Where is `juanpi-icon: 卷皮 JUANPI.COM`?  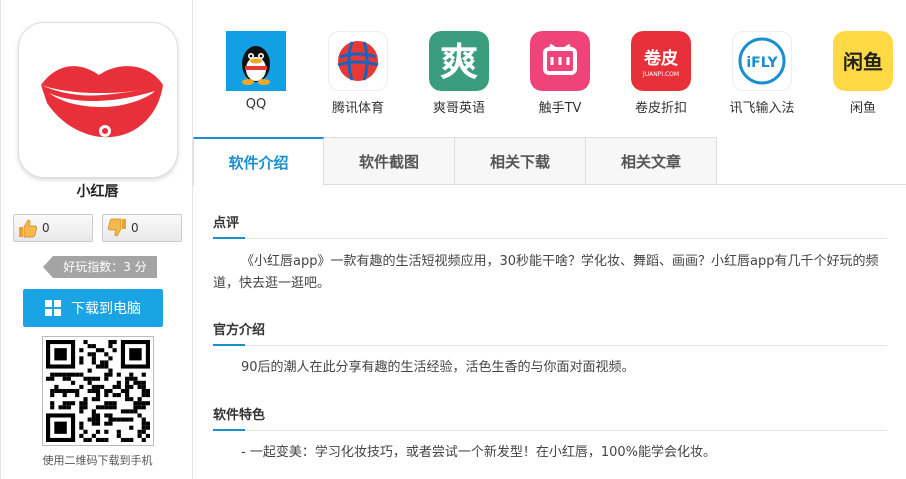 juanpi-icon: 卷皮 JUANPI.COM is located at coordinates (661, 61).